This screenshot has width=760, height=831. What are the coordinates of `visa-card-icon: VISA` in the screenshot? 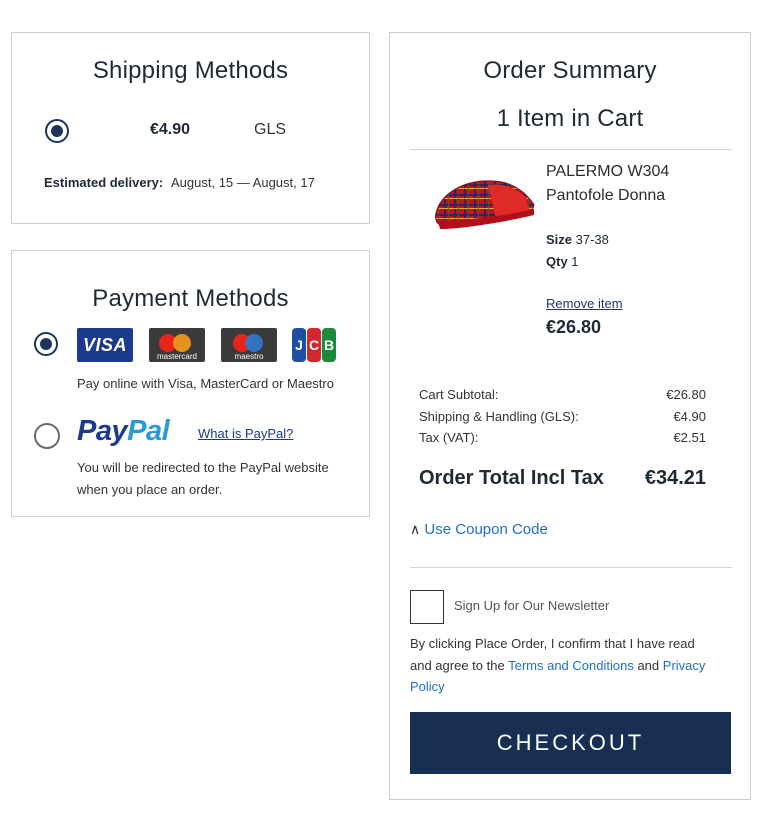 It's located at (105, 345).